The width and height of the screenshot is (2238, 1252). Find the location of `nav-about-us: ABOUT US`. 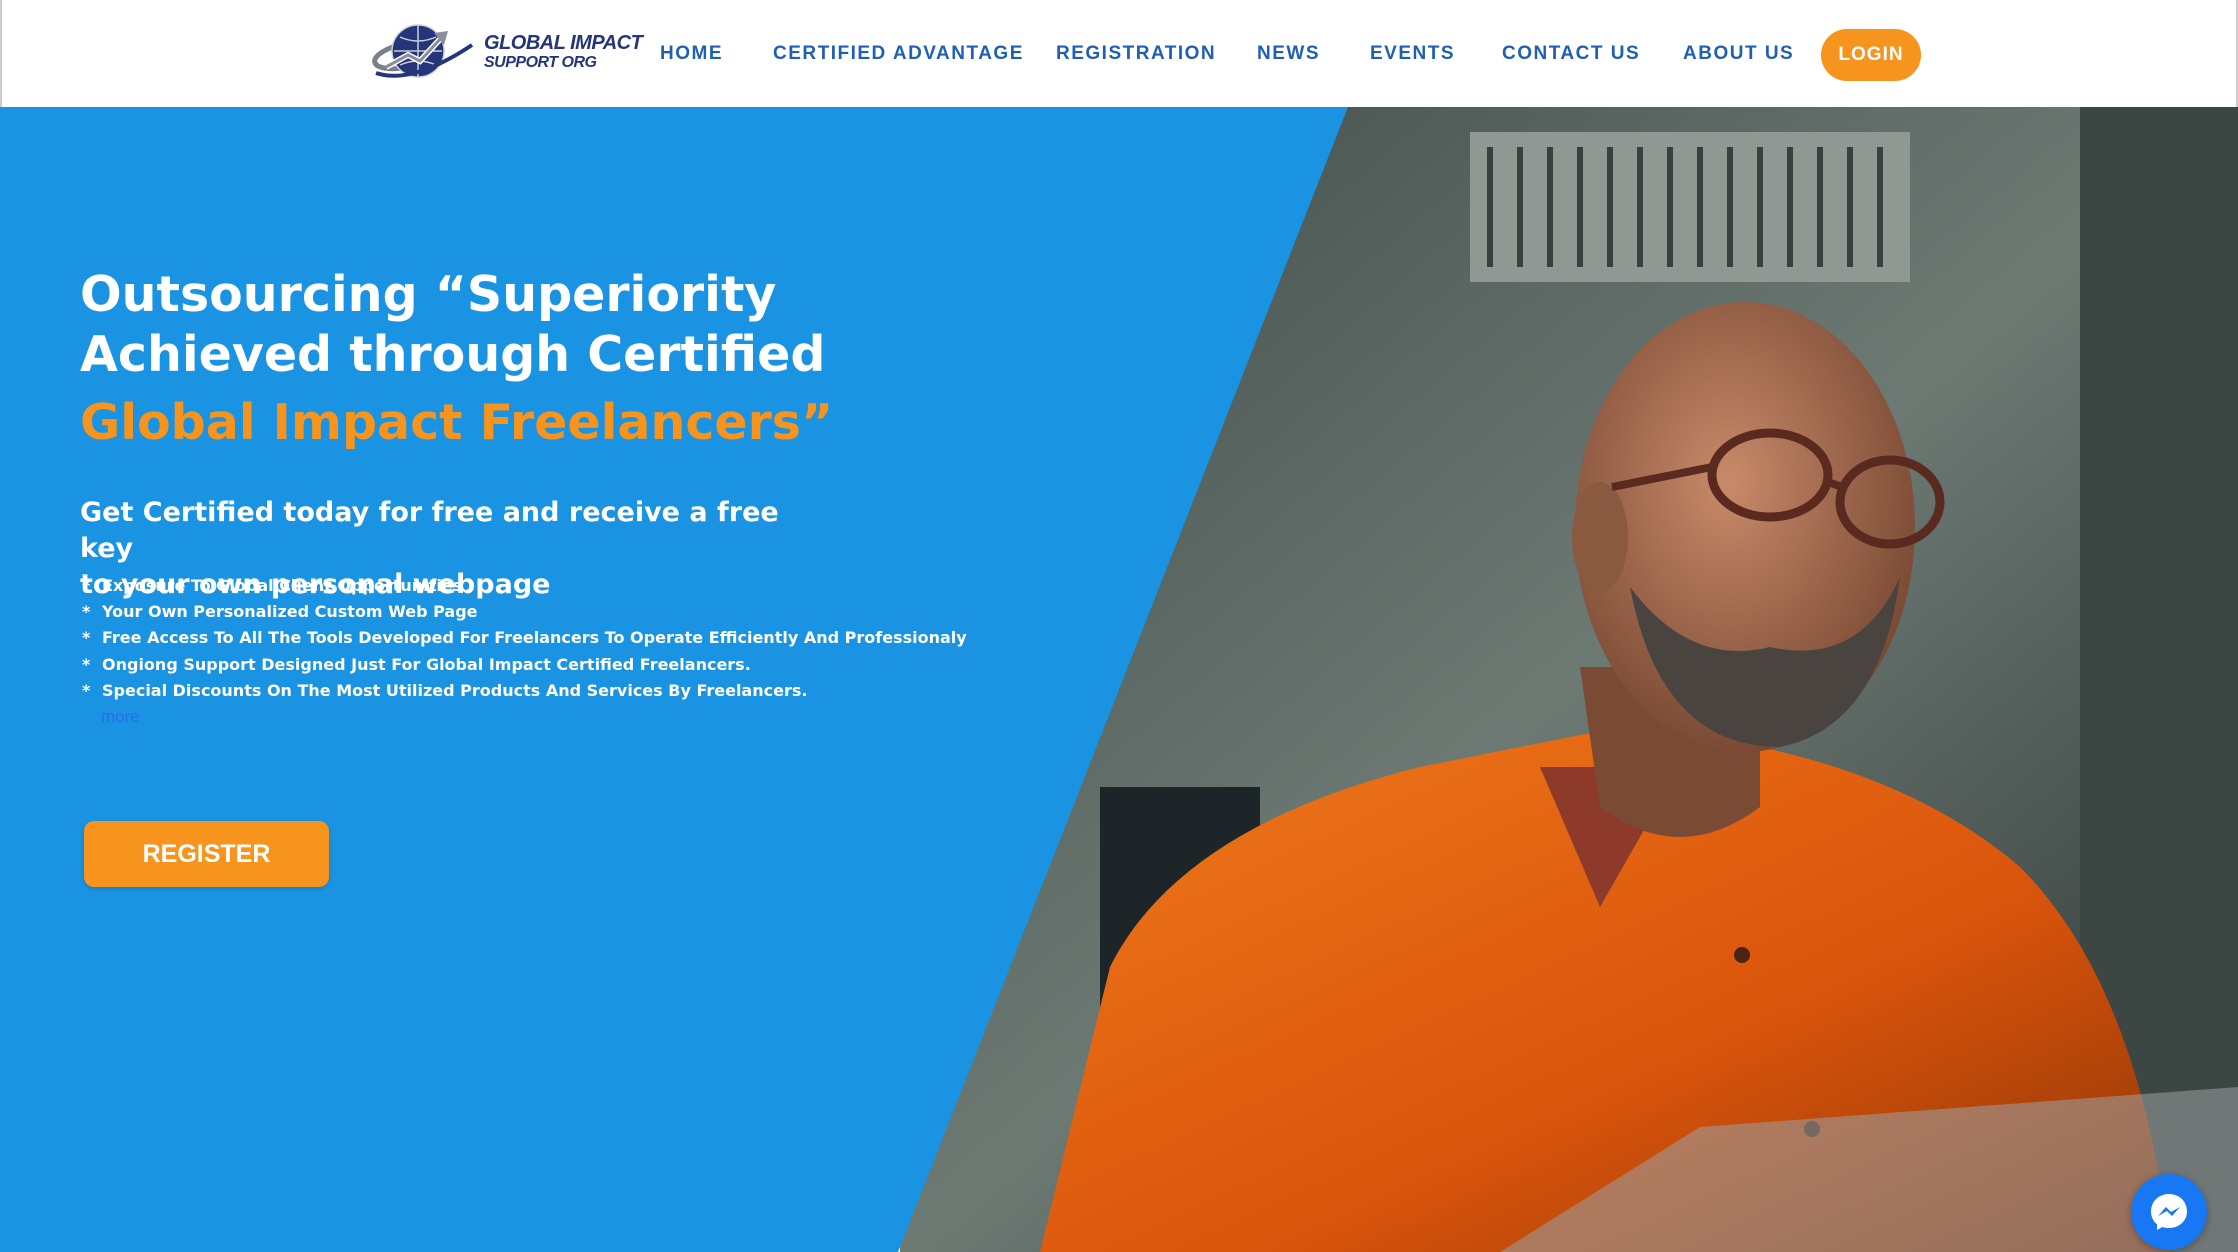

nav-about-us: ABOUT US is located at coordinates (1738, 54).